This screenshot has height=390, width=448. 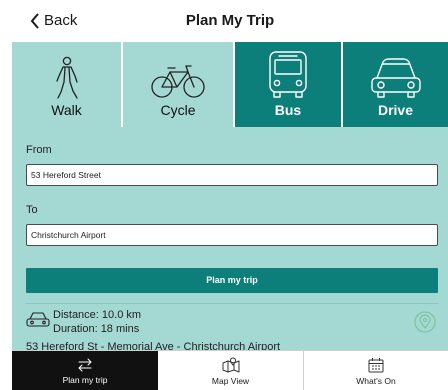 I want to click on swap-arrows-icon, so click(x=85, y=364).